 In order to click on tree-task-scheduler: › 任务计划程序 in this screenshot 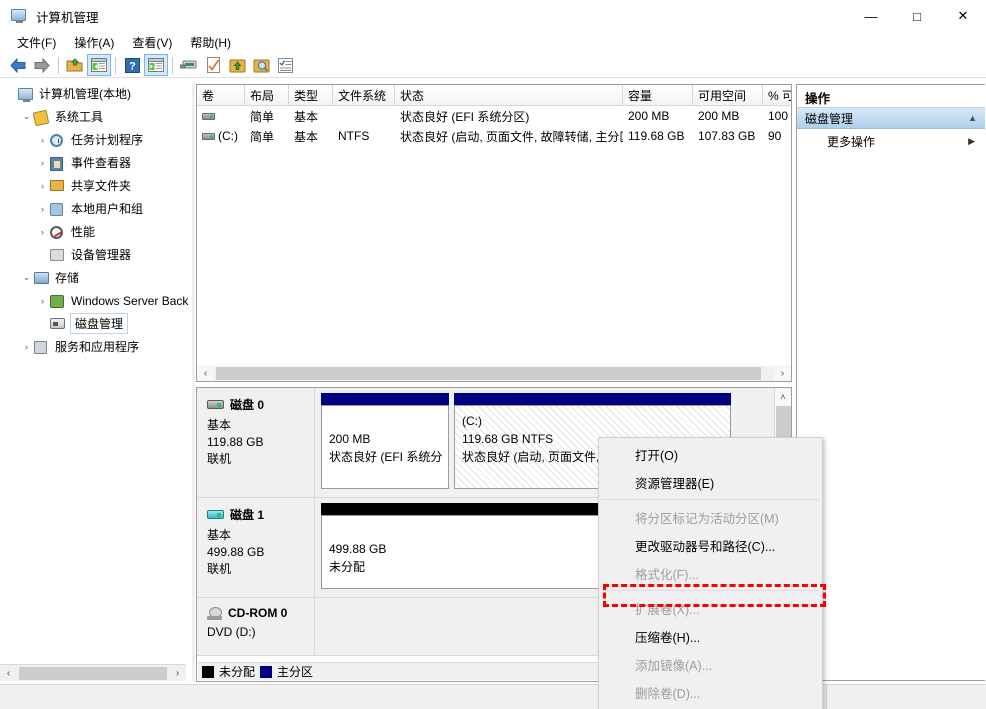, I will do `click(96, 139)`.